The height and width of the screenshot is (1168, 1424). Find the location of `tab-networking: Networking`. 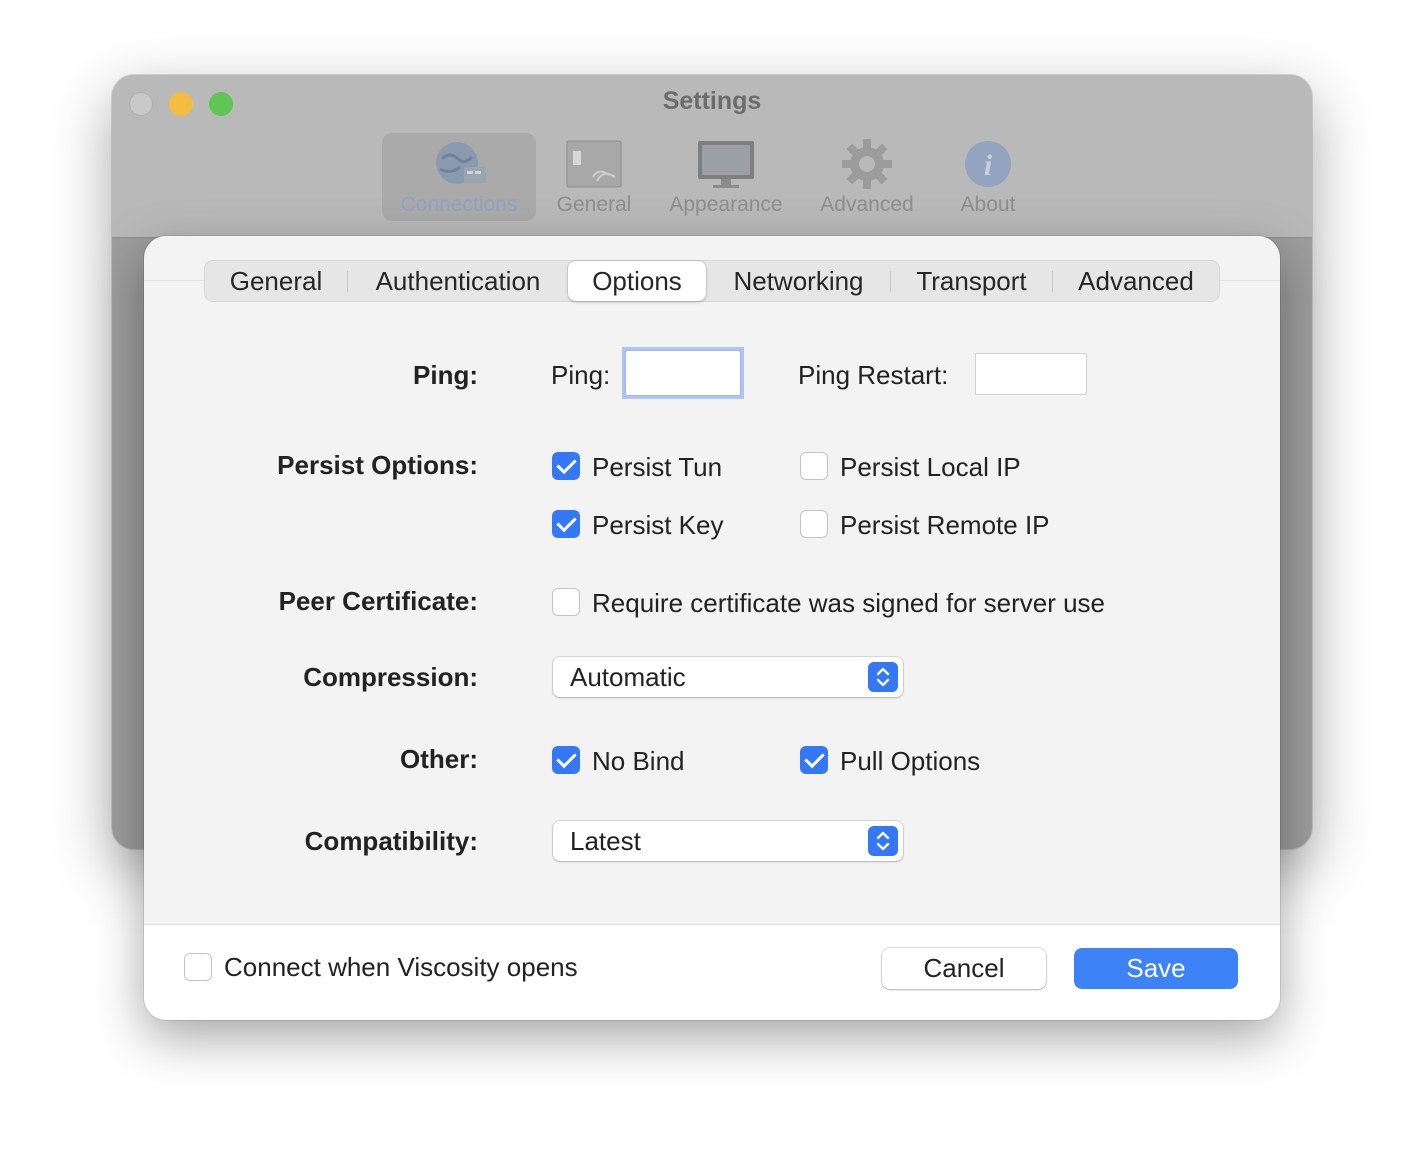

tab-networking: Networking is located at coordinates (798, 281).